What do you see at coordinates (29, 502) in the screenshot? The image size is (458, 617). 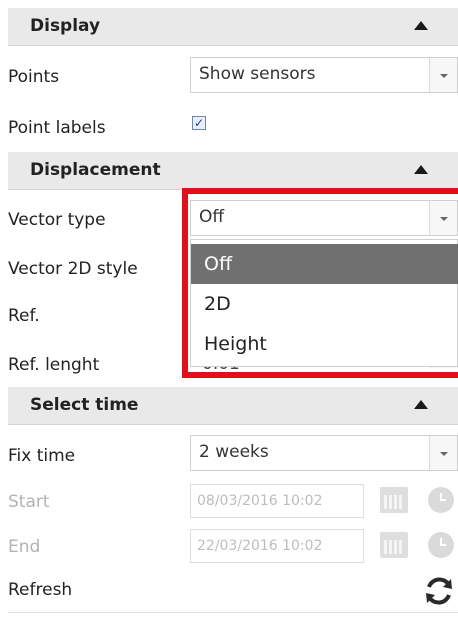 I see `start-label: Start` at bounding box center [29, 502].